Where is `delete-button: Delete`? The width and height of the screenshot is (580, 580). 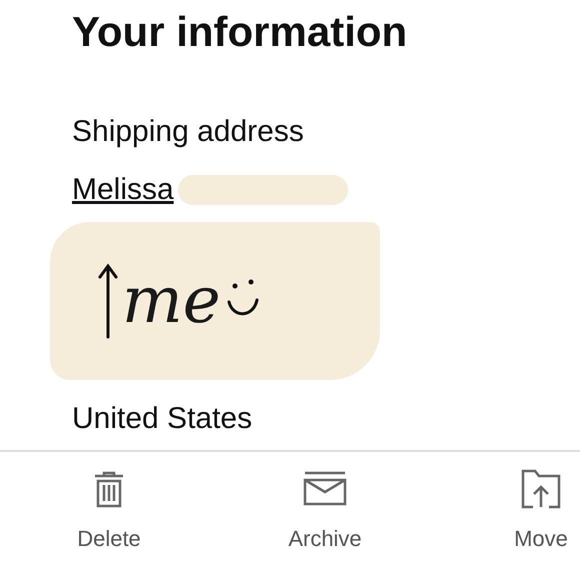
delete-button: Delete is located at coordinates (109, 509).